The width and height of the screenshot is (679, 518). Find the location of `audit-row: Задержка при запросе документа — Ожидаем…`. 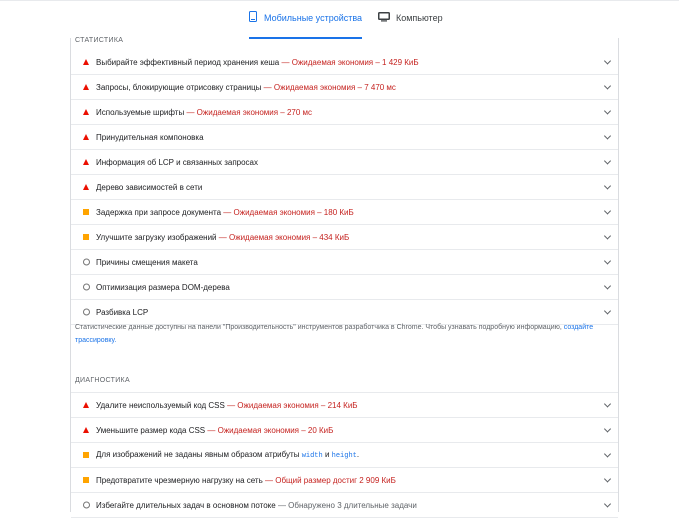

audit-row: Задержка при запросе документа — Ожидаем… is located at coordinates (344, 212).